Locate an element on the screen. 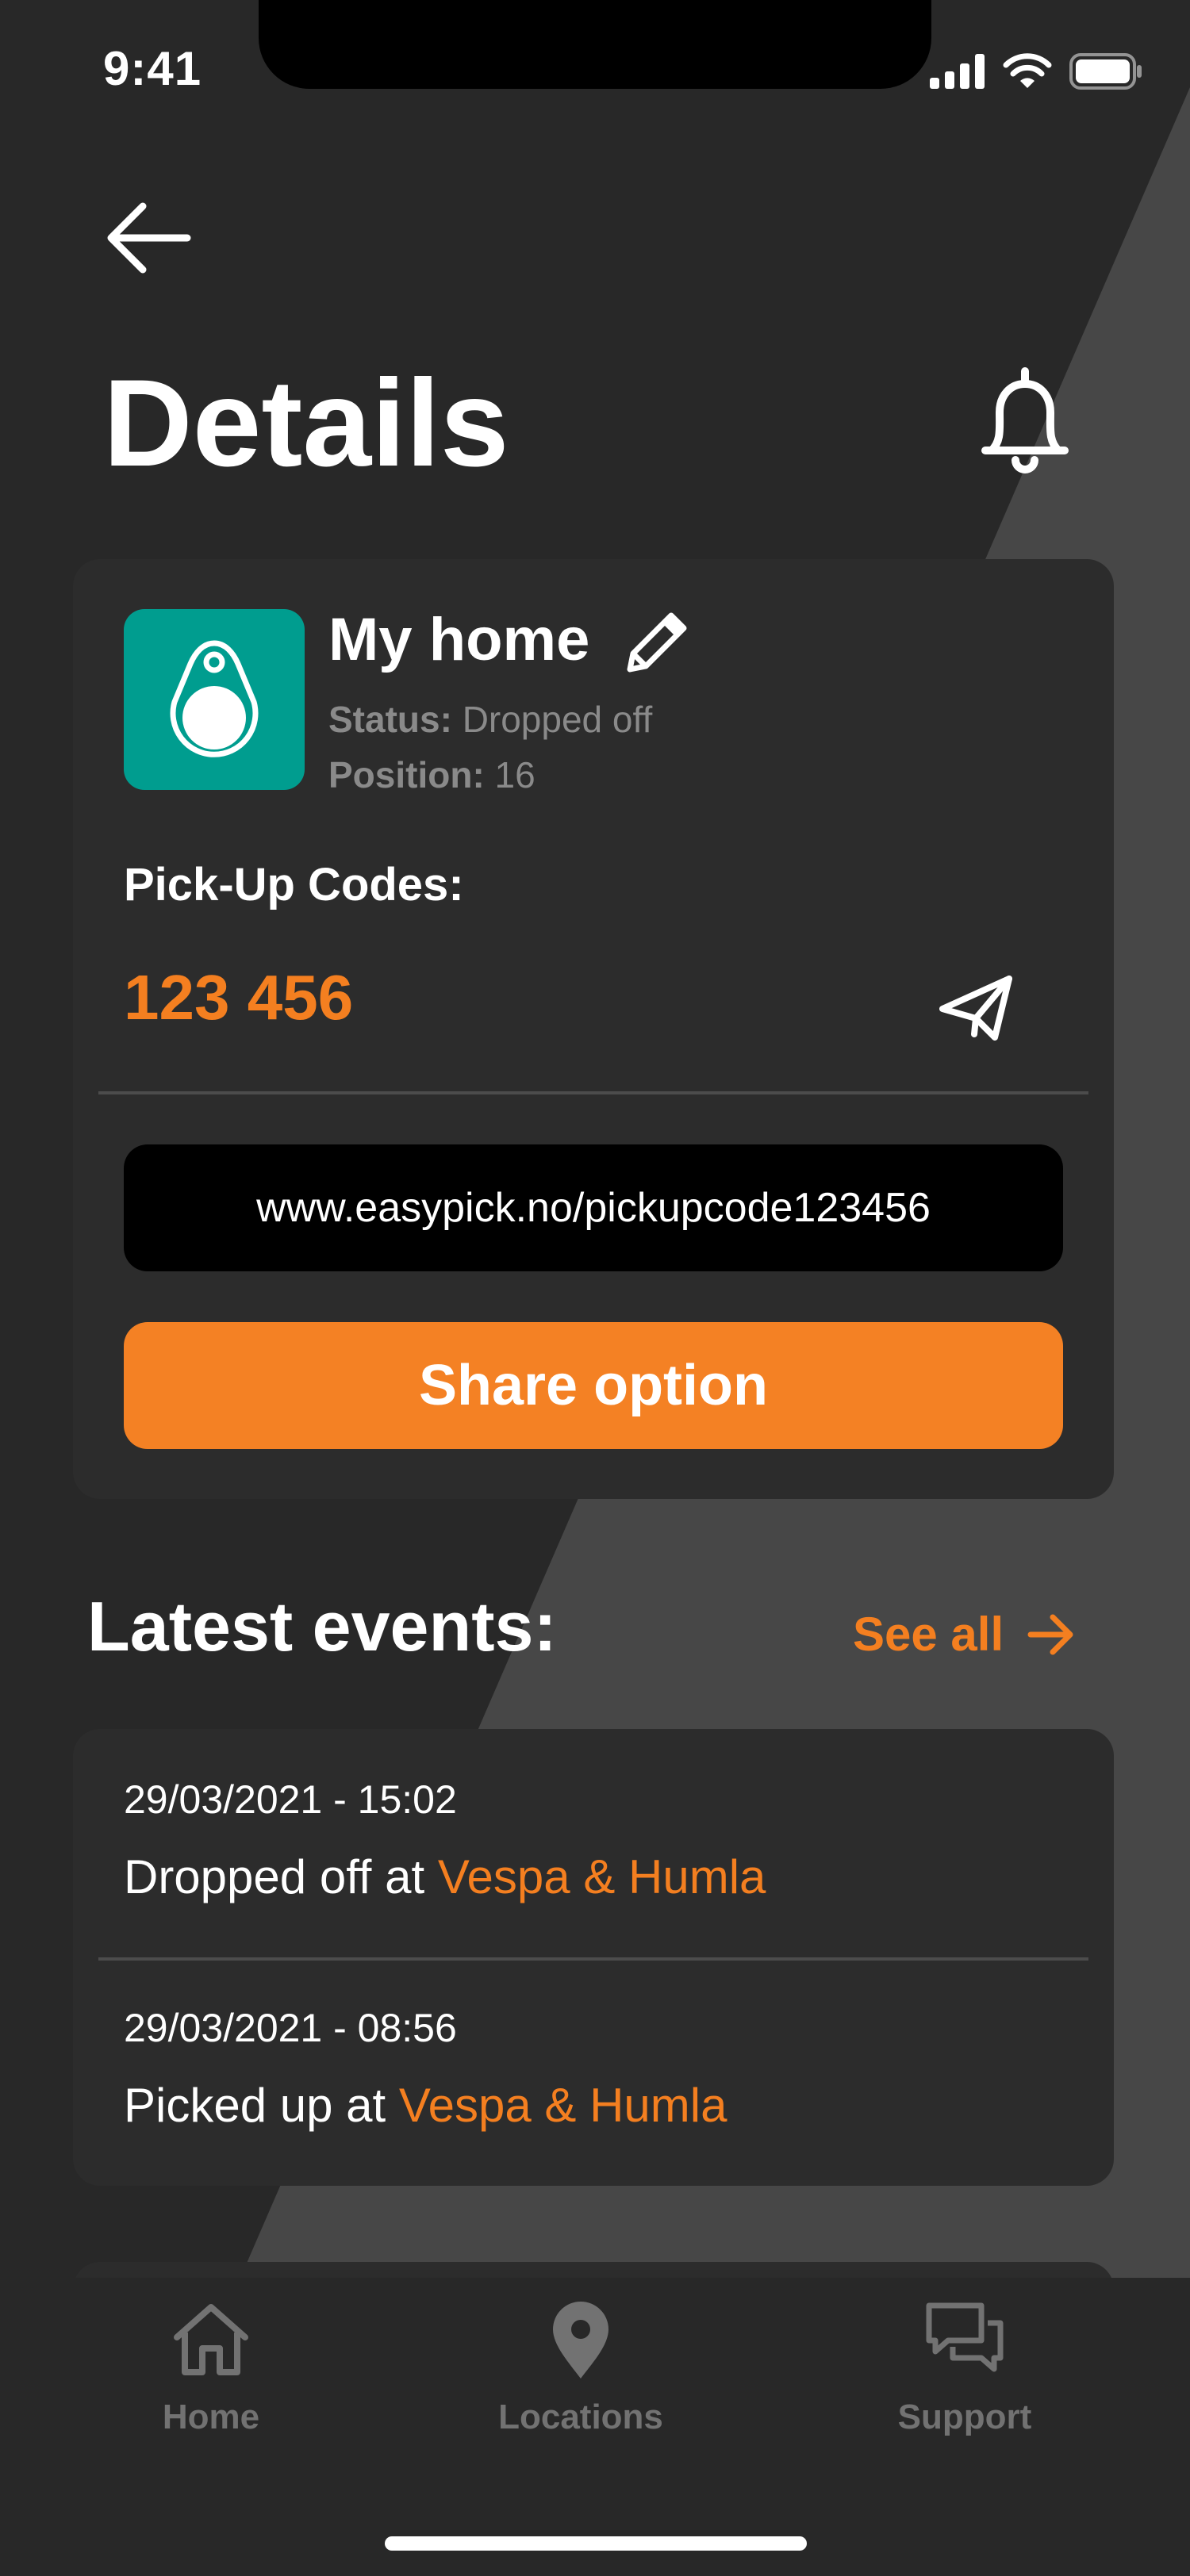 This screenshot has height=2576, width=1190. wifi-icon is located at coordinates (1027, 71).